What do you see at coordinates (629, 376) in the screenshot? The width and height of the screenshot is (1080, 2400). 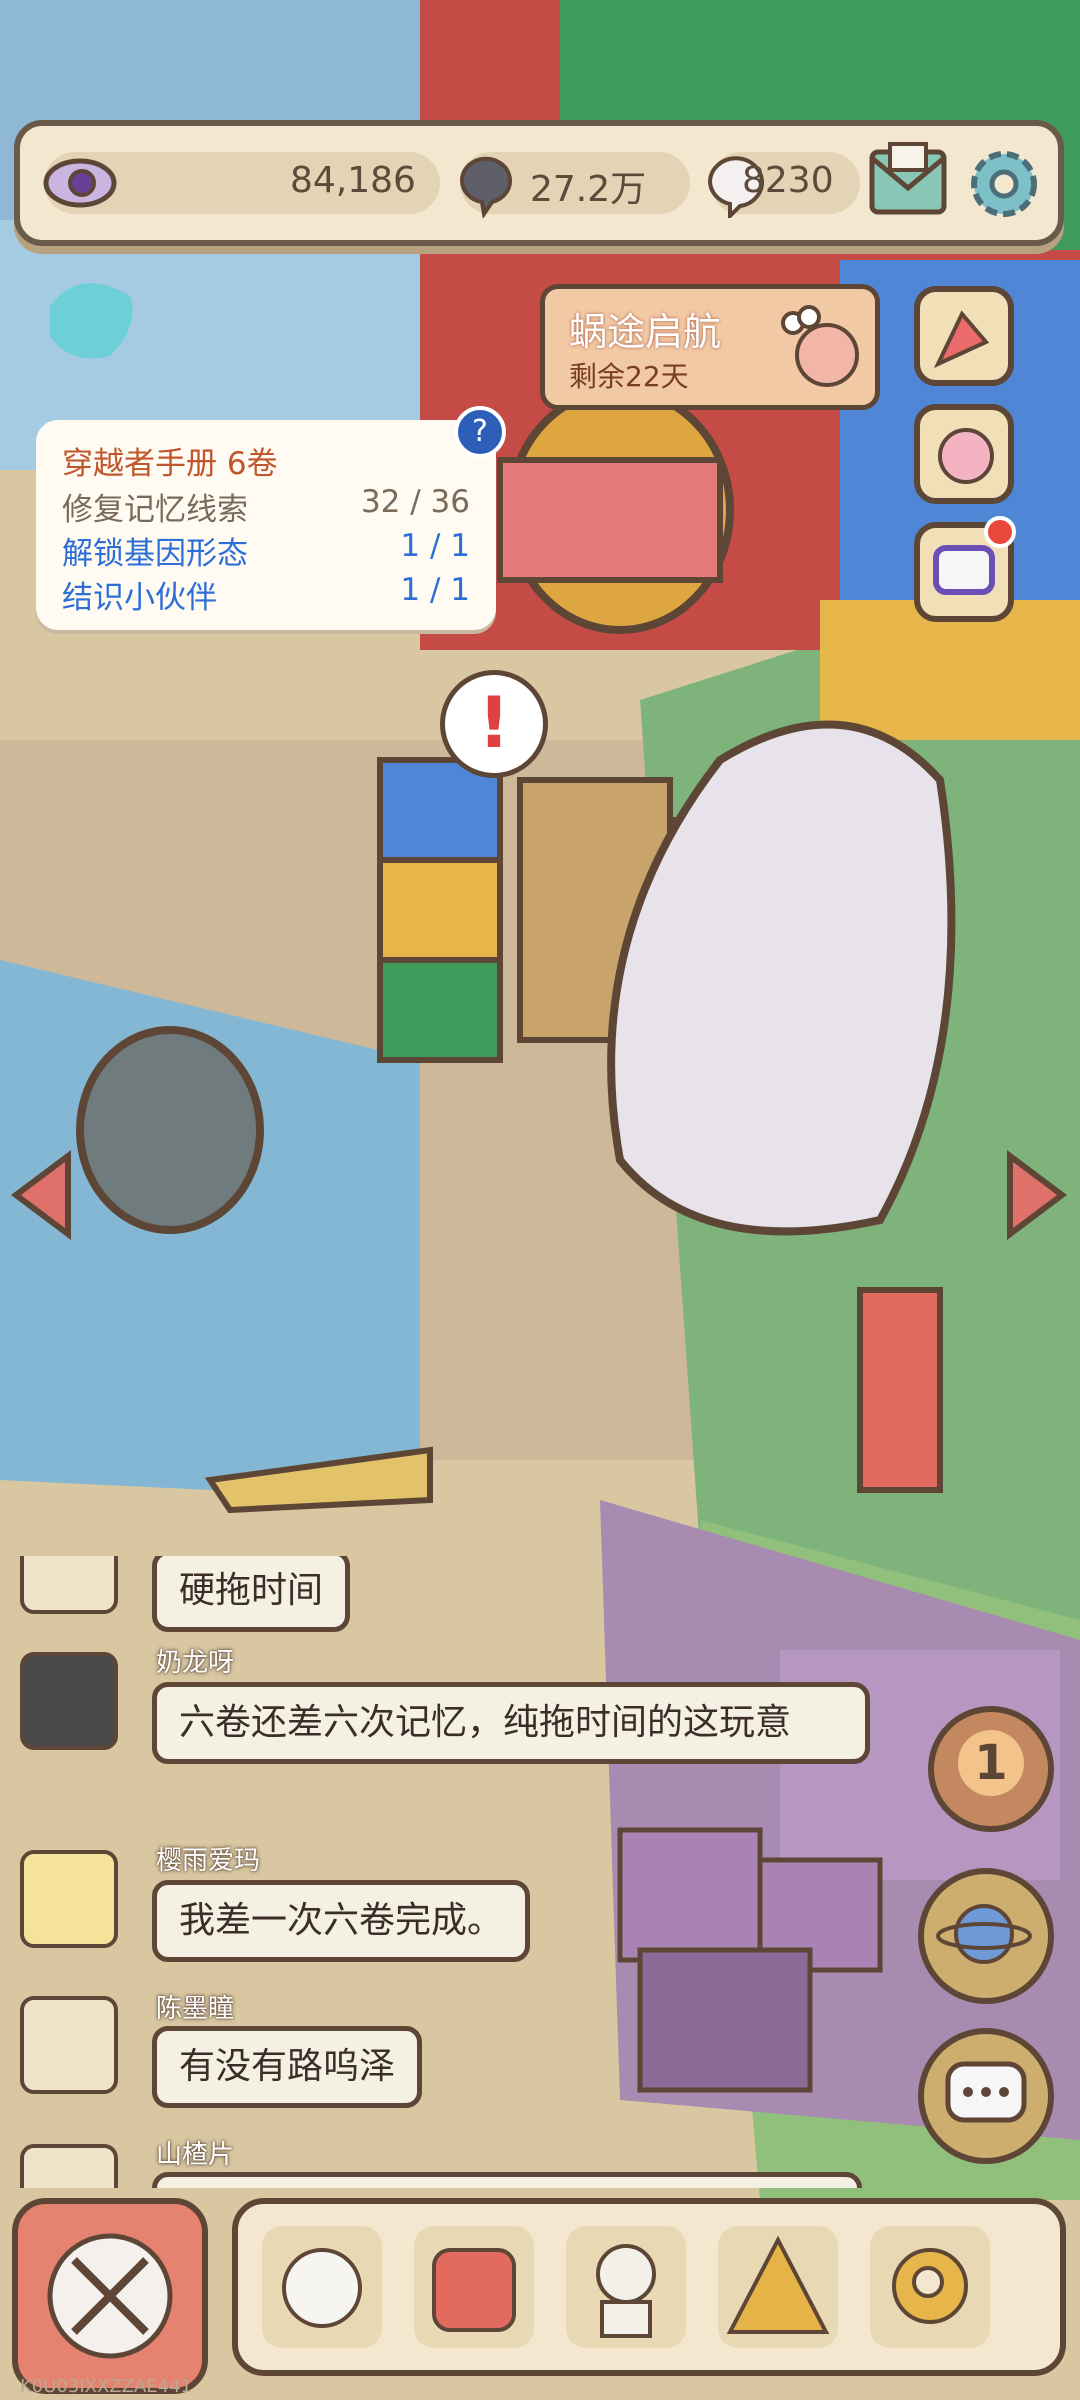 I see `event-subtitle: 剩余22天` at bounding box center [629, 376].